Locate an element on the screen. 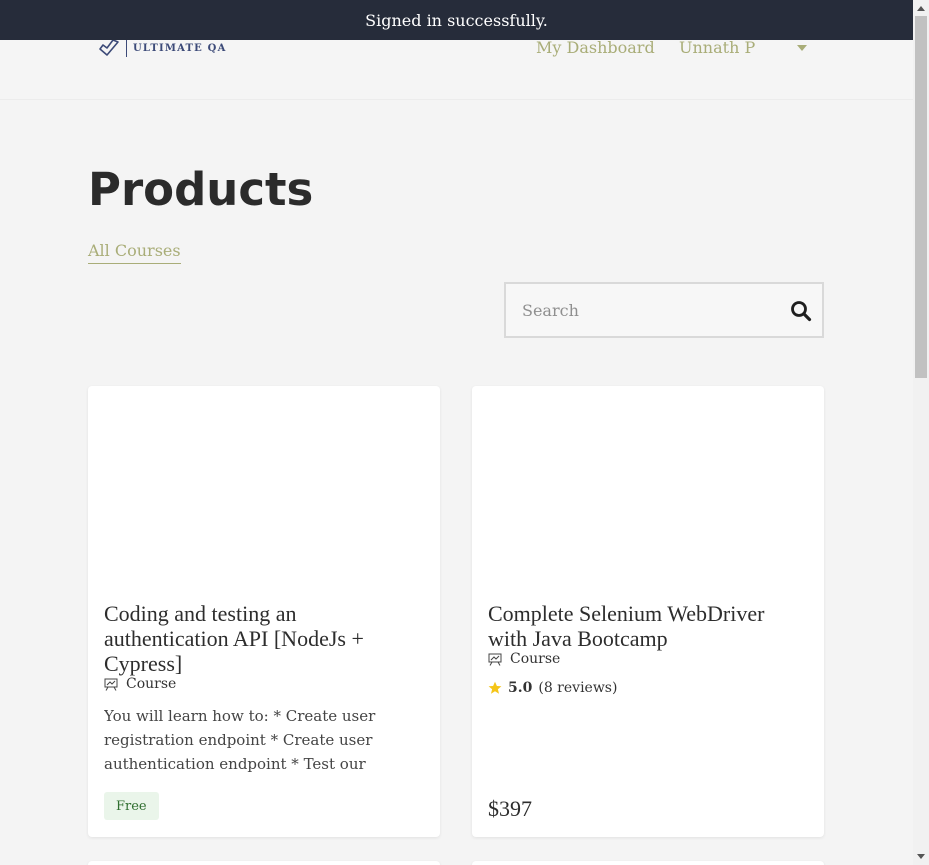  product-rating: 5.0 (8 reviews) is located at coordinates (552, 688).